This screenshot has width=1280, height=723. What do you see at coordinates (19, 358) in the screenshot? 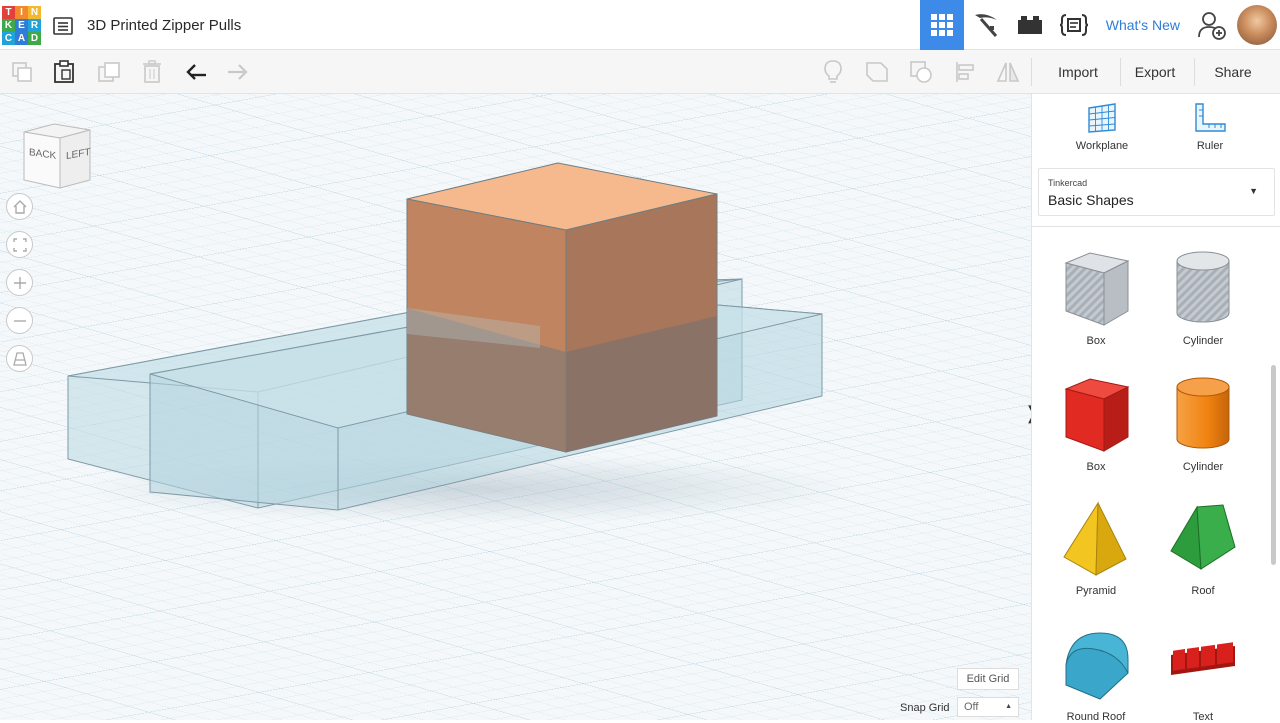
I see `perspective-button` at bounding box center [19, 358].